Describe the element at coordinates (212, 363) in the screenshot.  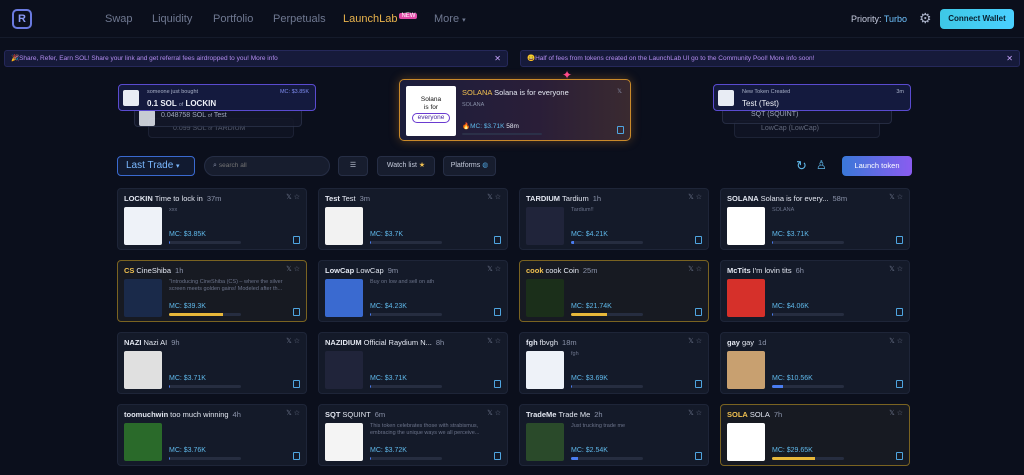
I see `token-card: NAZI Nazi AI 9h 𝕏 ☆ MC: $3.71K` at that location.